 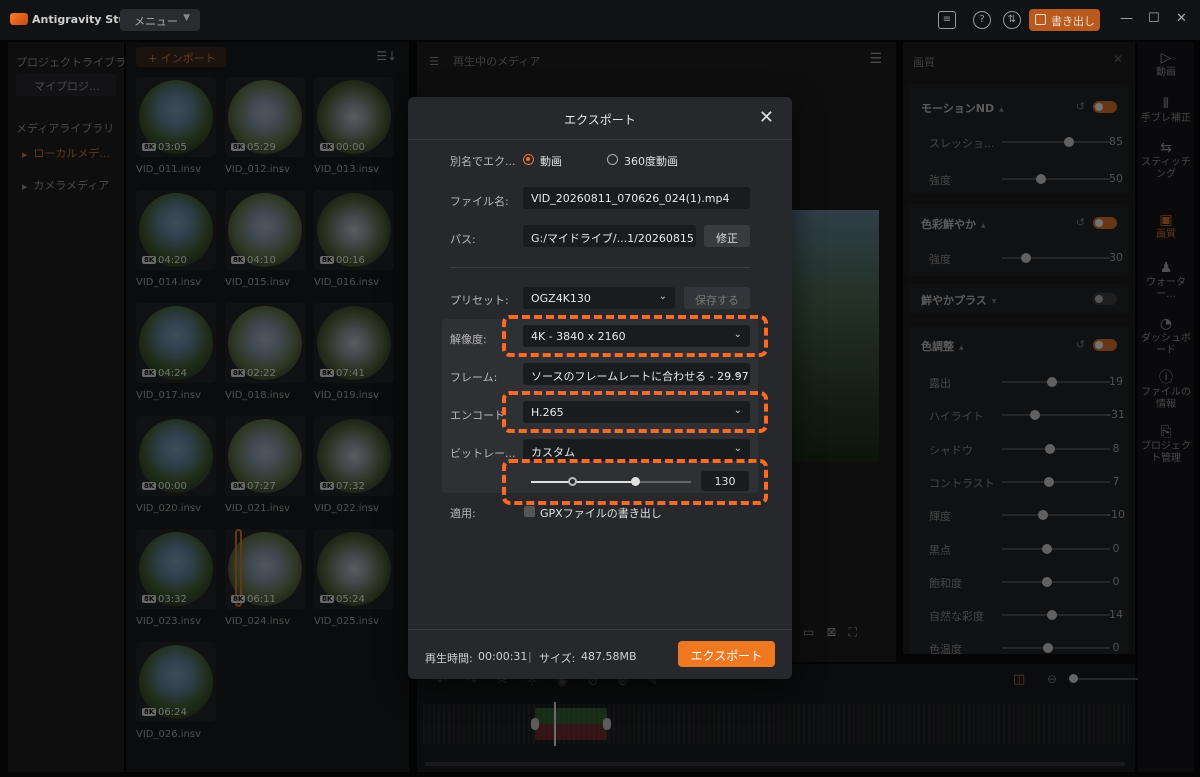 I want to click on nav-item: ▷ 動画, so click(x=1166, y=65).